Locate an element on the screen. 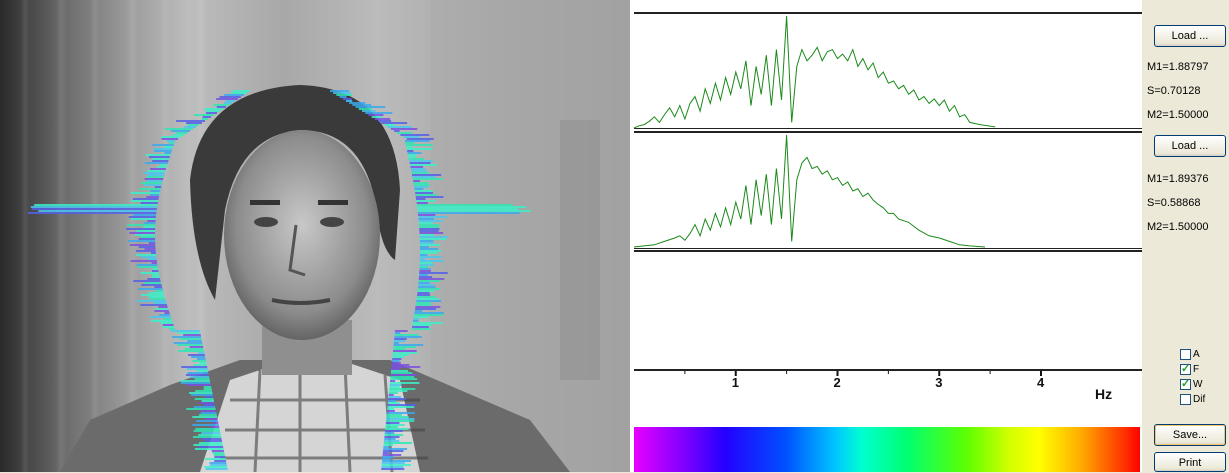  checkbox-label: F is located at coordinates (1196, 369).